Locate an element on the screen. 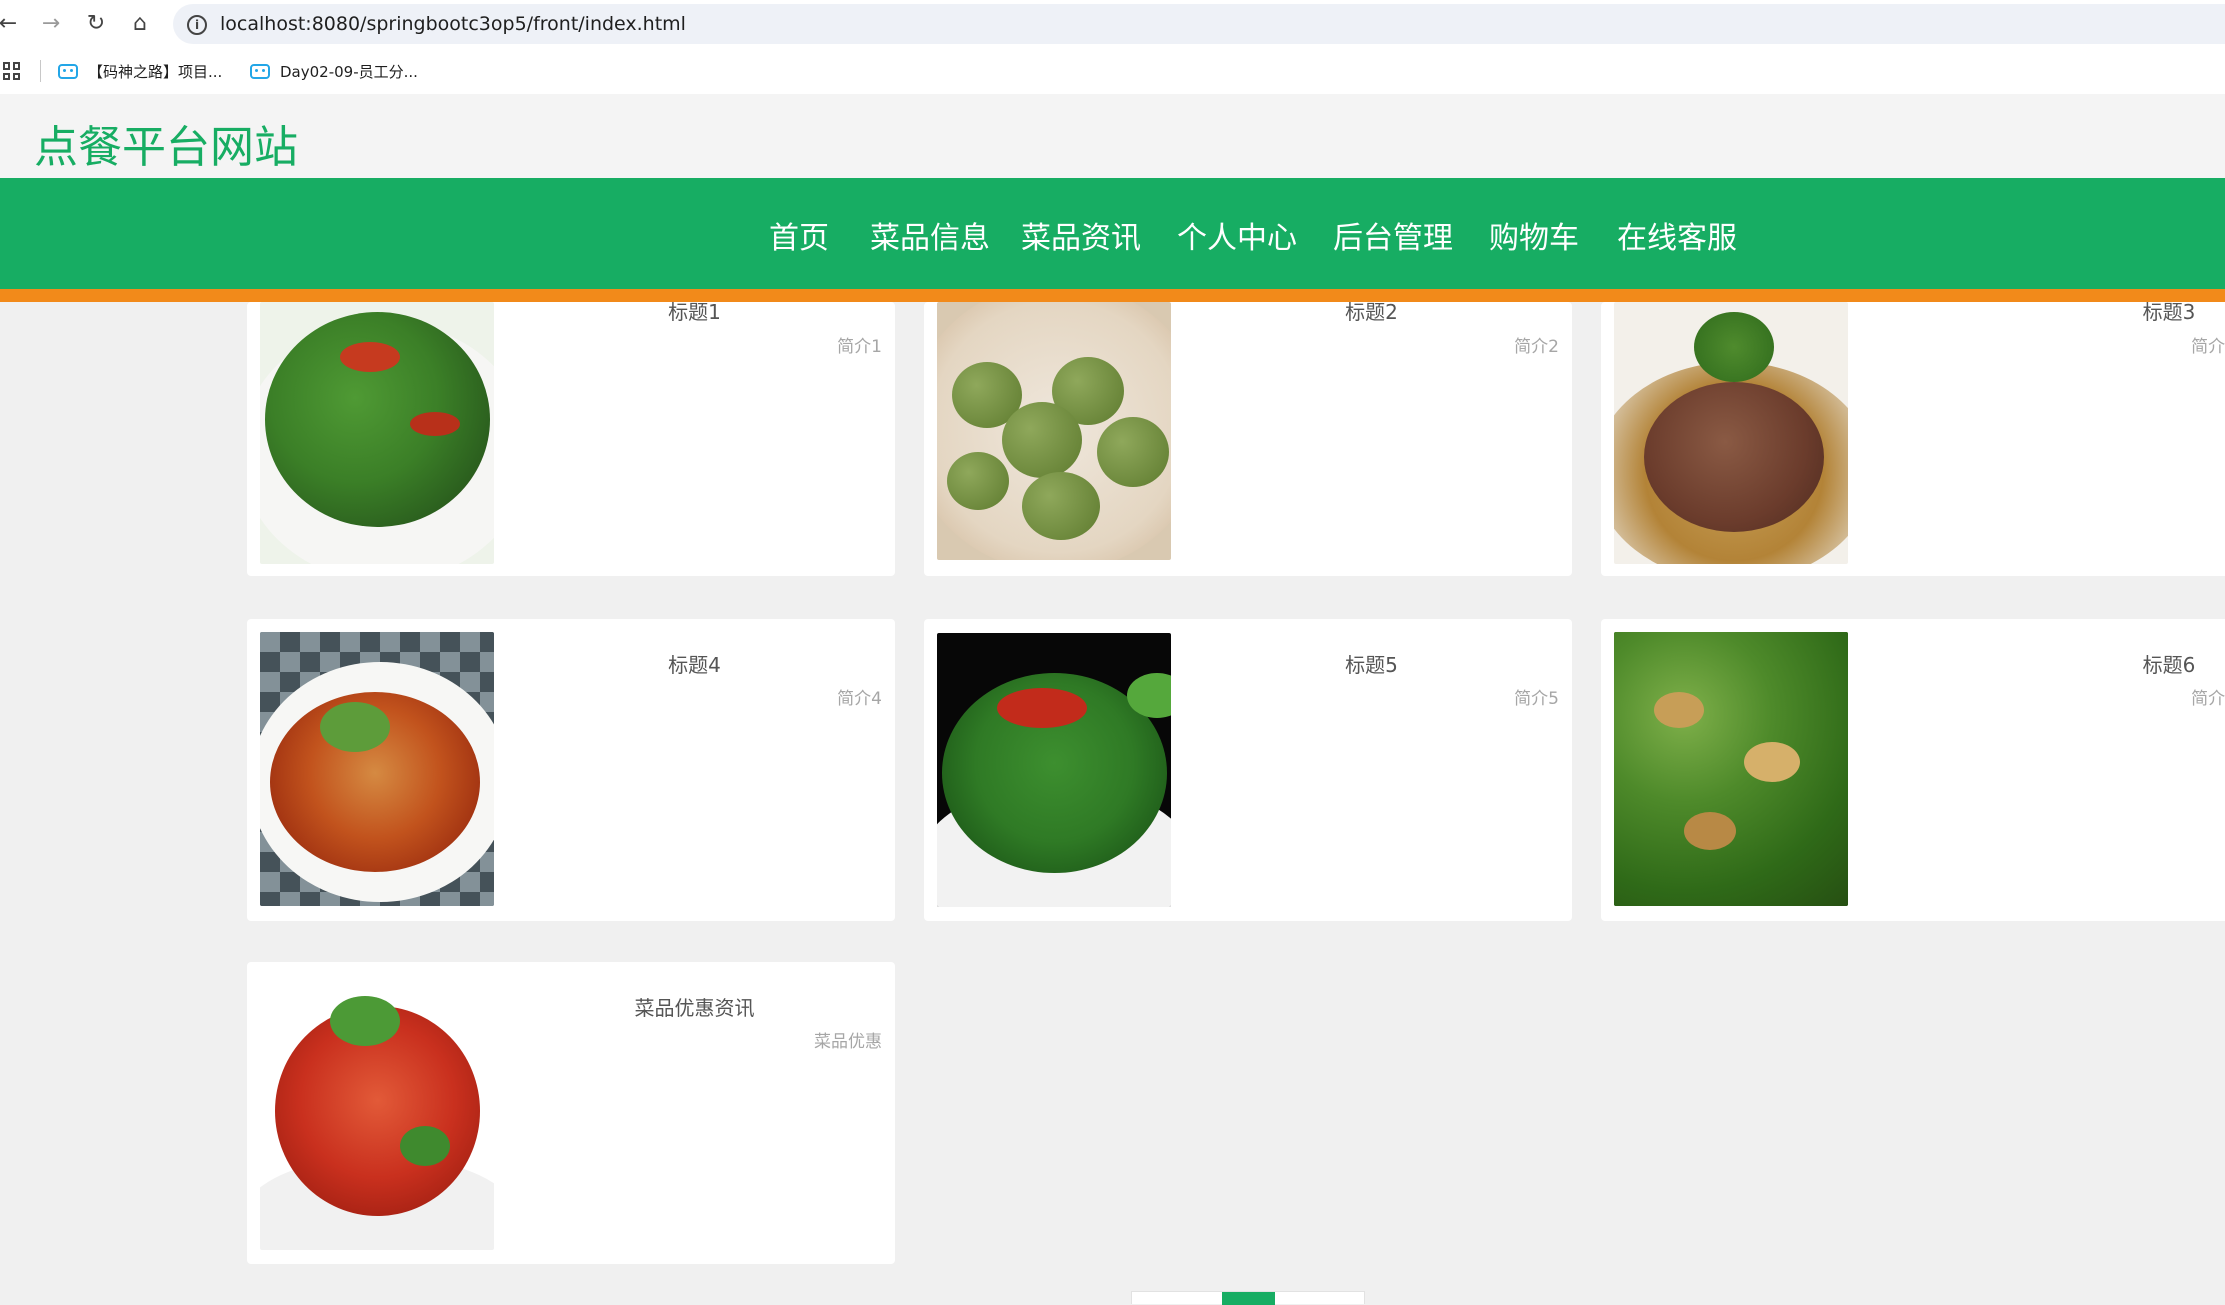 This screenshot has width=2225, height=1305. pagination is located at coordinates (1248, 1298).